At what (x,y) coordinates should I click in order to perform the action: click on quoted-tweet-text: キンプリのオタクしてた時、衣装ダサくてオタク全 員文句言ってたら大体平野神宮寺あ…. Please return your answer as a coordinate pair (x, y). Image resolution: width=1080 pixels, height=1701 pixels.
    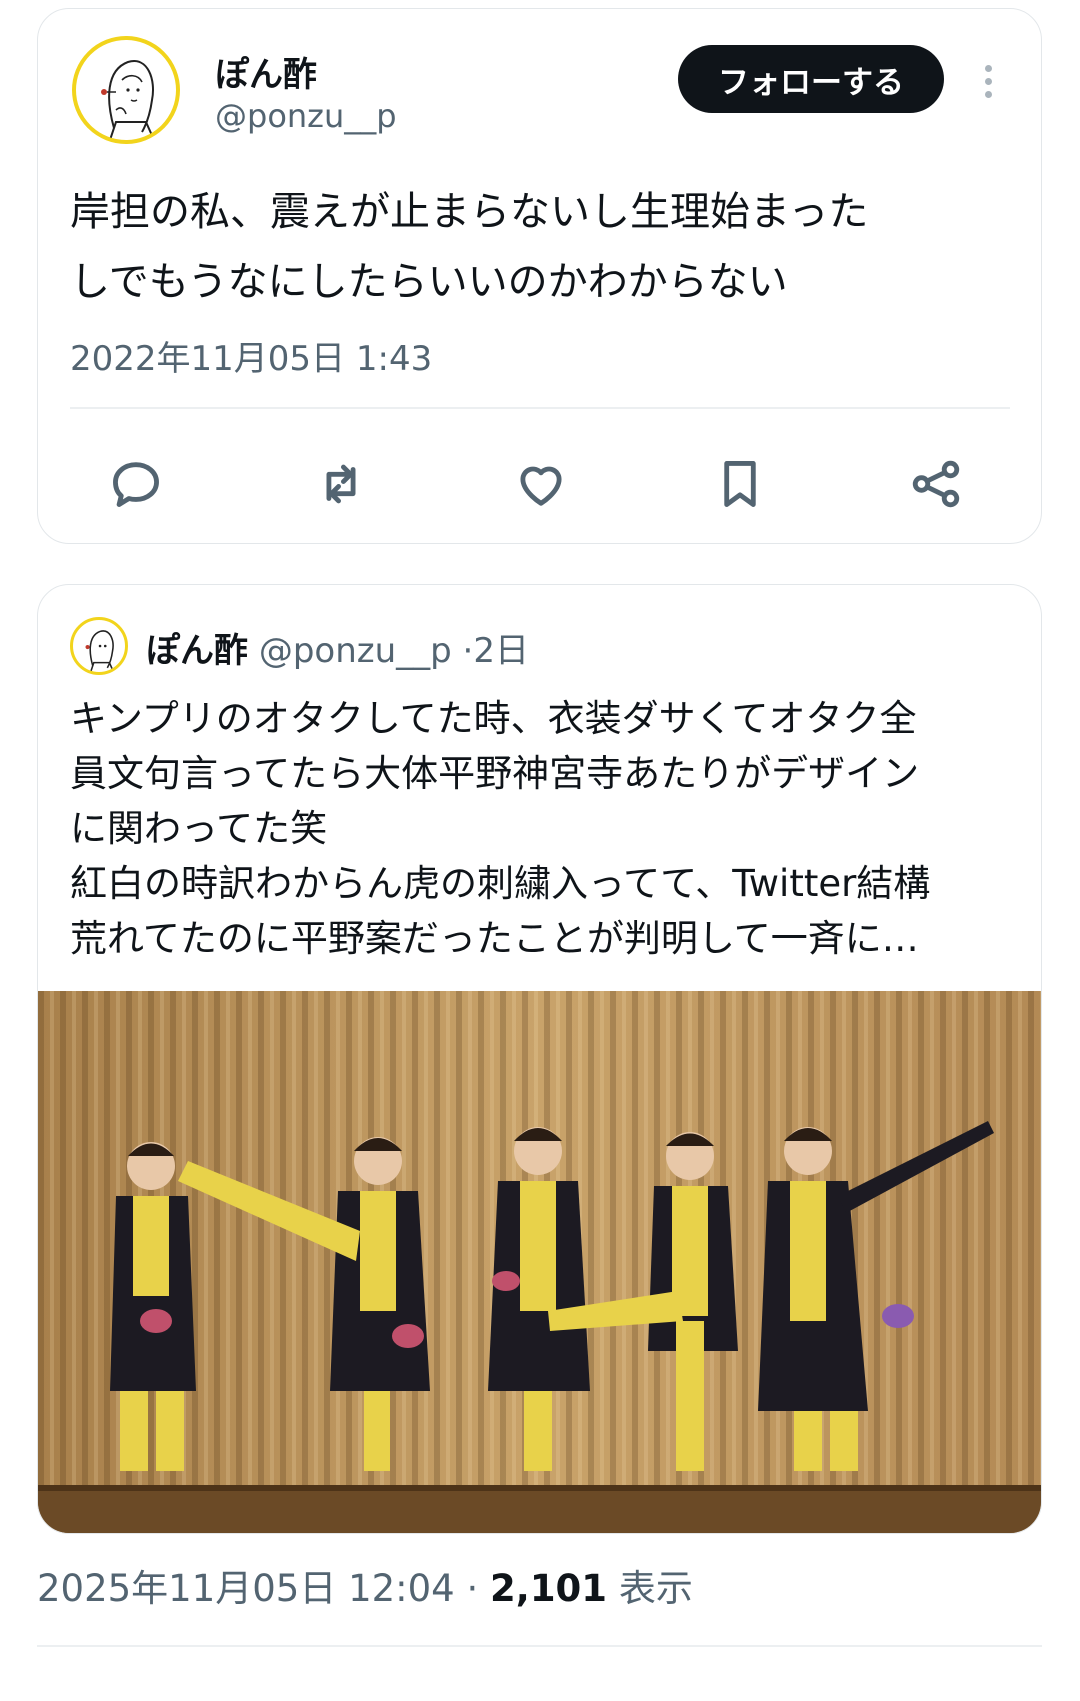
    Looking at the image, I should click on (500, 828).